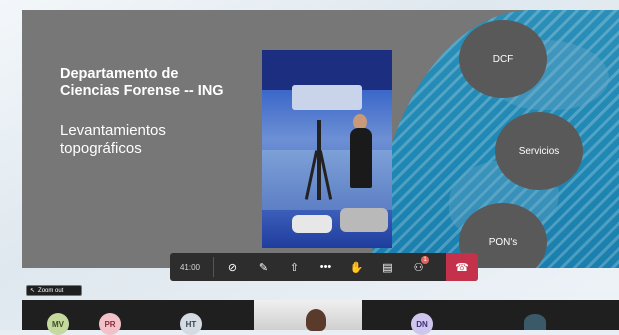 Image resolution: width=619 pixels, height=335 pixels. What do you see at coordinates (418, 267) in the screenshot?
I see `participants-button: ⚇ 1` at bounding box center [418, 267].